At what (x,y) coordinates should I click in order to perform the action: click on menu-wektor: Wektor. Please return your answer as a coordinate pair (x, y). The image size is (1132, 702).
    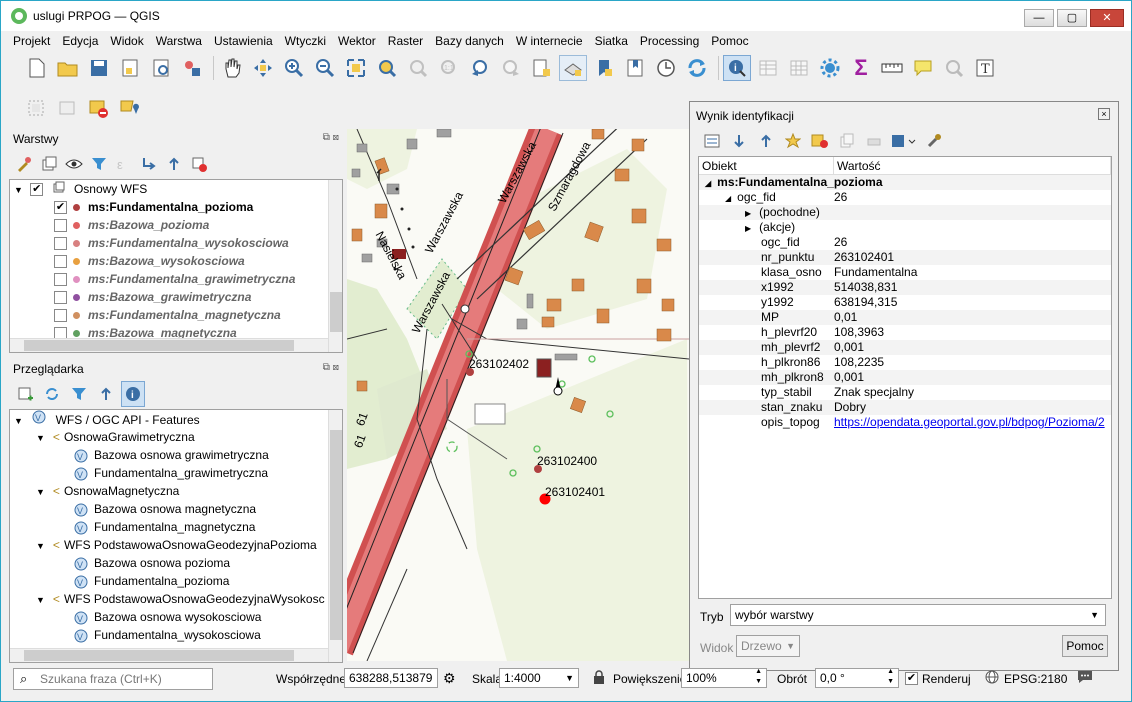
    Looking at the image, I should click on (357, 41).